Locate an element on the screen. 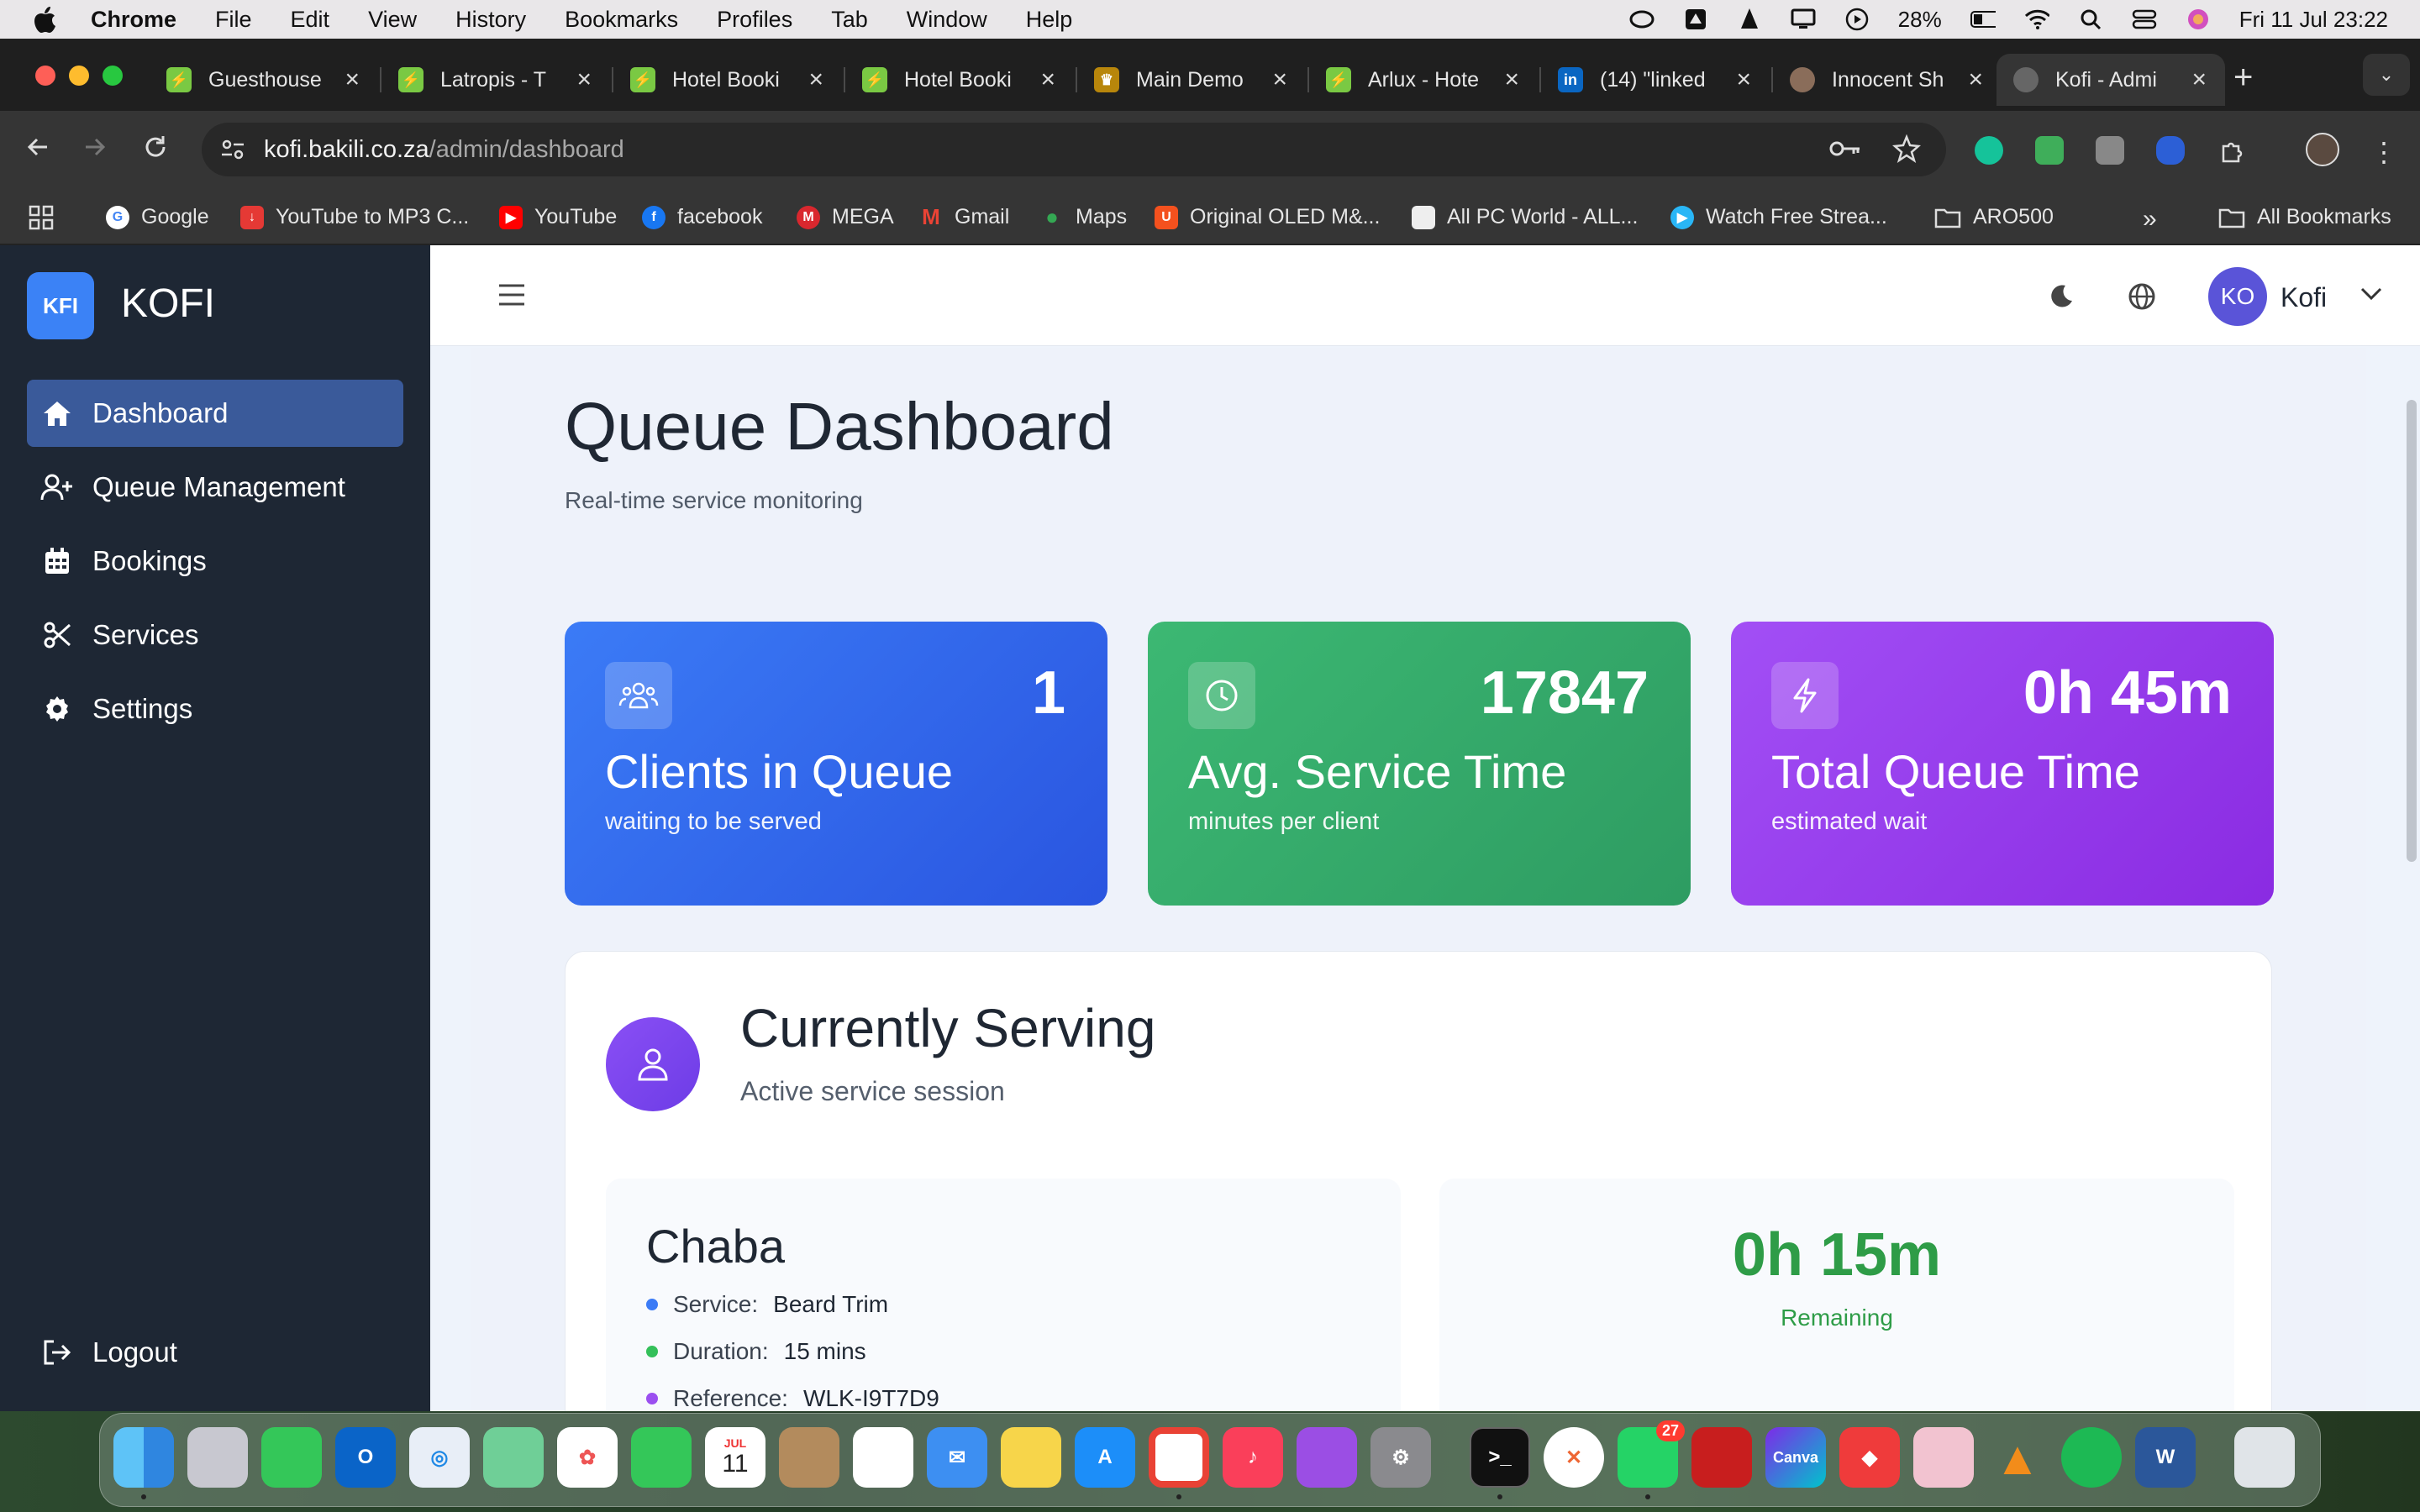 This screenshot has width=2420, height=1512. finder-icon is located at coordinates (143, 1457).